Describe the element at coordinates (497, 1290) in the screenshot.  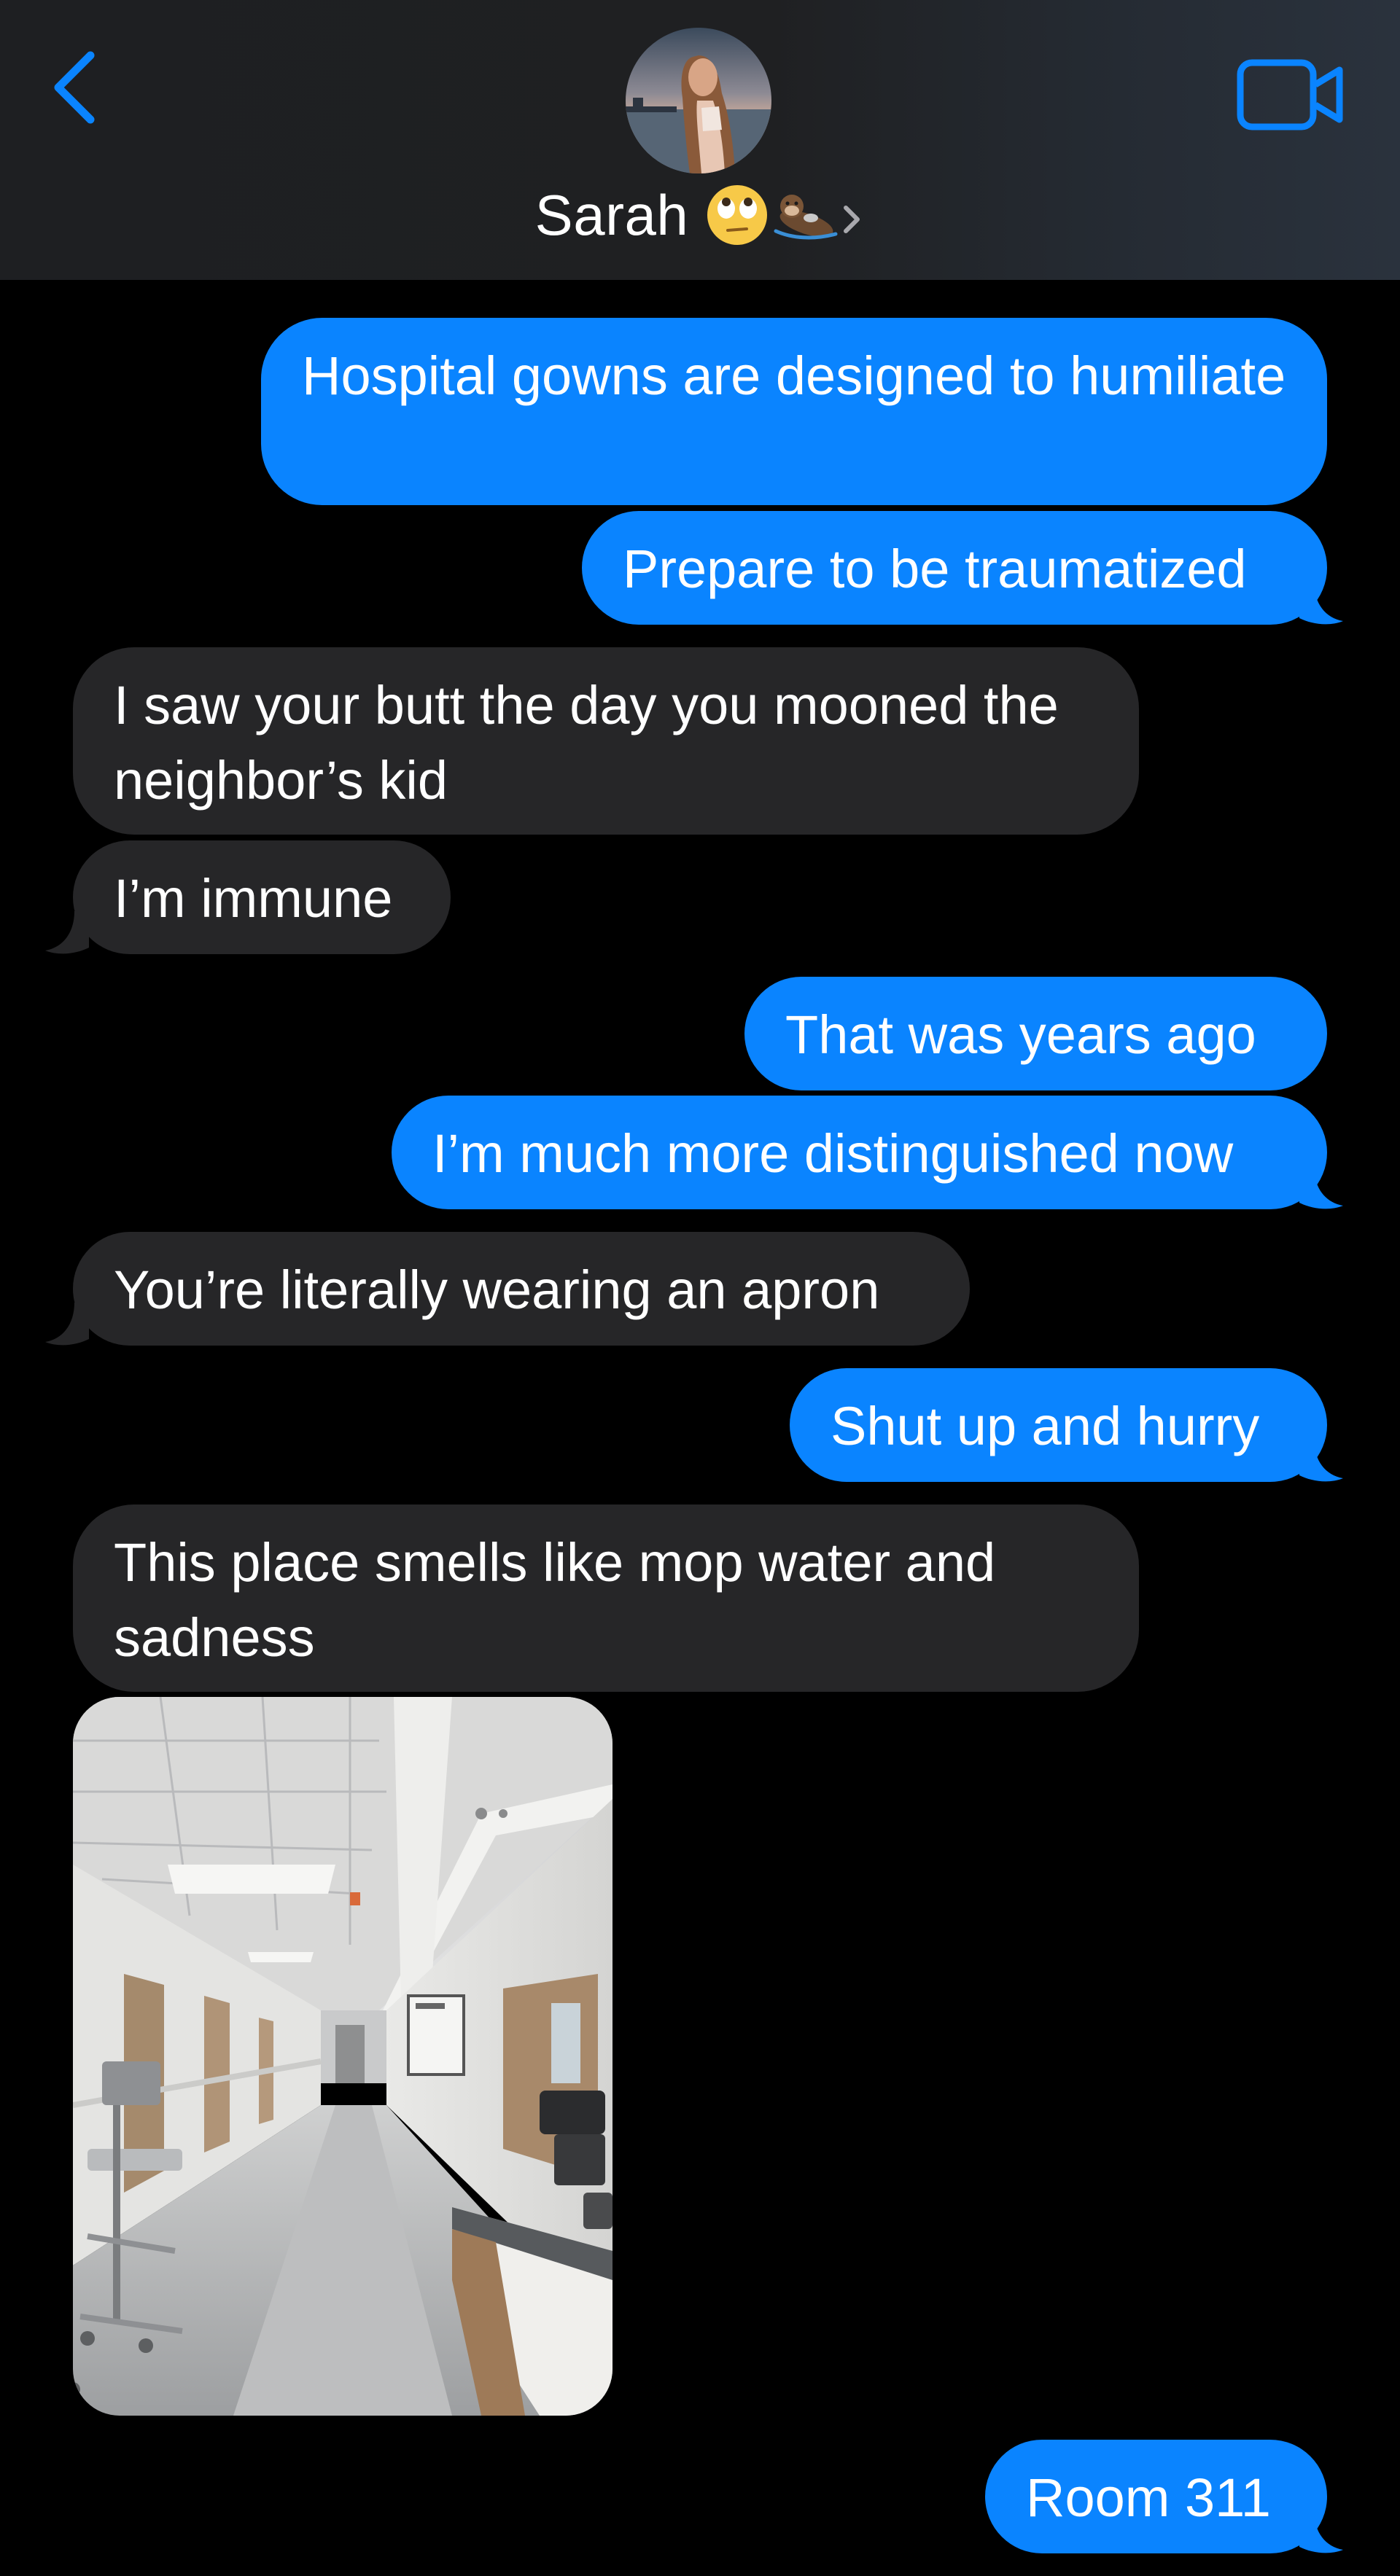
I see `message-text: You’re literally wearing an apron` at that location.